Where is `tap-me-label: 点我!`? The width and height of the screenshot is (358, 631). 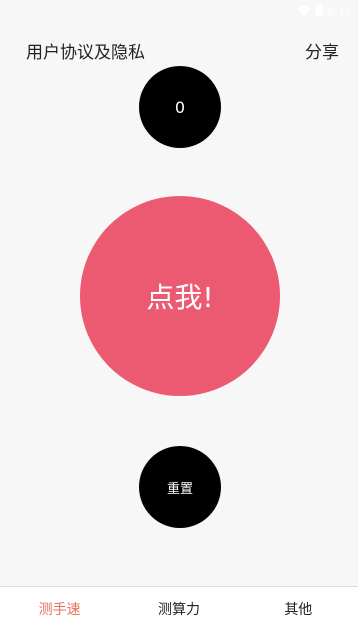 tap-me-label: 点我! is located at coordinates (180, 297).